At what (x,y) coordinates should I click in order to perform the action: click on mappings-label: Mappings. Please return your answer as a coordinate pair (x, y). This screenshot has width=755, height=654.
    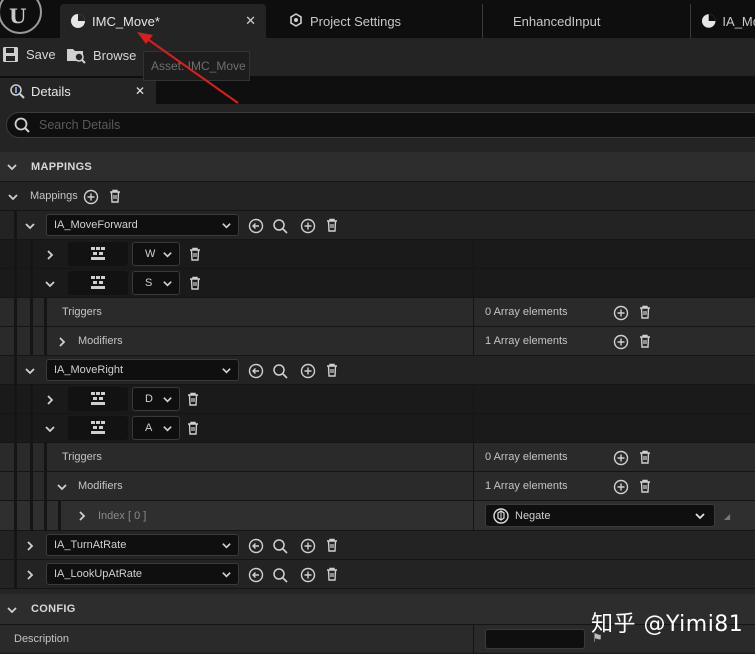
    Looking at the image, I should click on (54, 196).